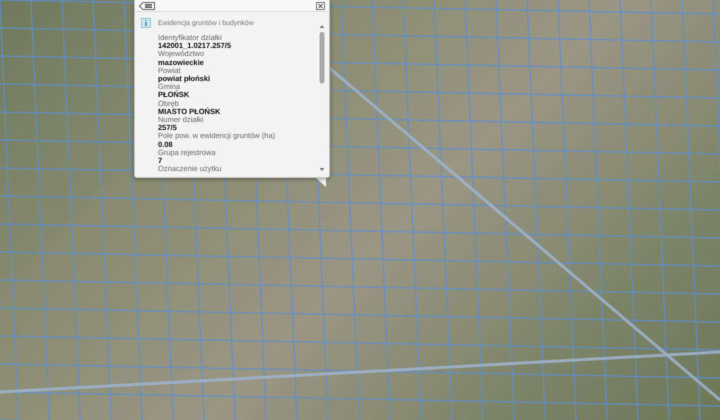 The image size is (720, 420). I want to click on close-icon, so click(320, 6).